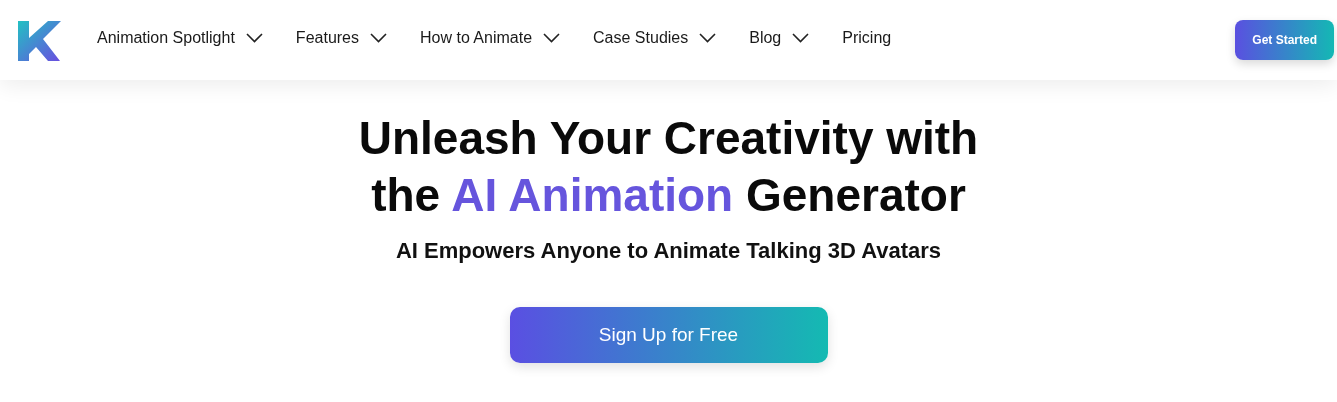 The image size is (1337, 402). Describe the element at coordinates (779, 38) in the screenshot. I see `nav-link: Blog` at that location.